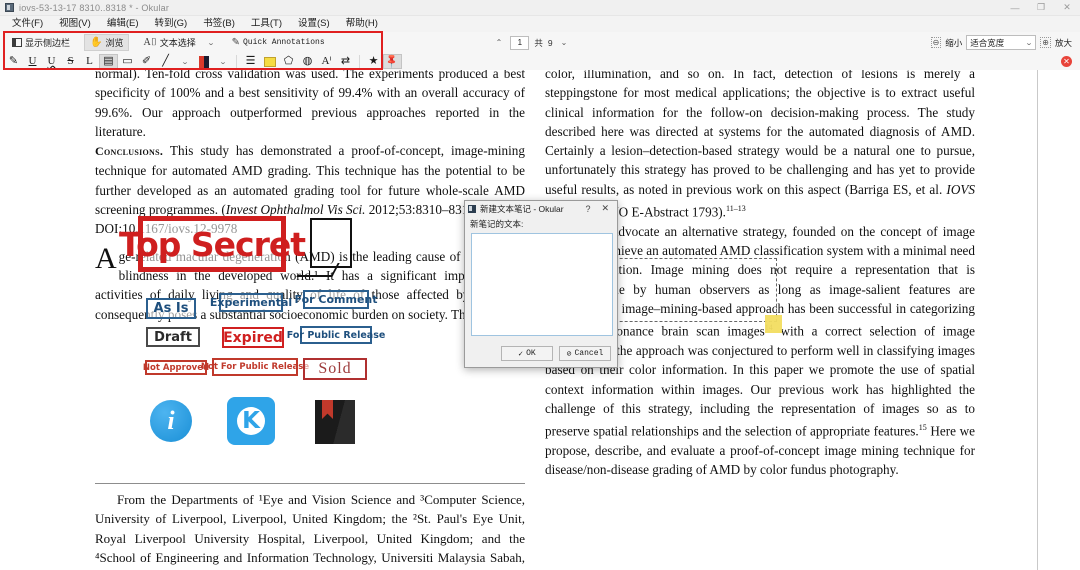 This screenshot has height=570, width=1080. What do you see at coordinates (540, 61) in the screenshot?
I see `annotation-toolbar: ✎ U U S L ▤ ▭ ✐ ╱ ⌄ ⌄ ☰ ⬠ ◍ Aⁱ ⇄ ★ 📌` at bounding box center [540, 61].